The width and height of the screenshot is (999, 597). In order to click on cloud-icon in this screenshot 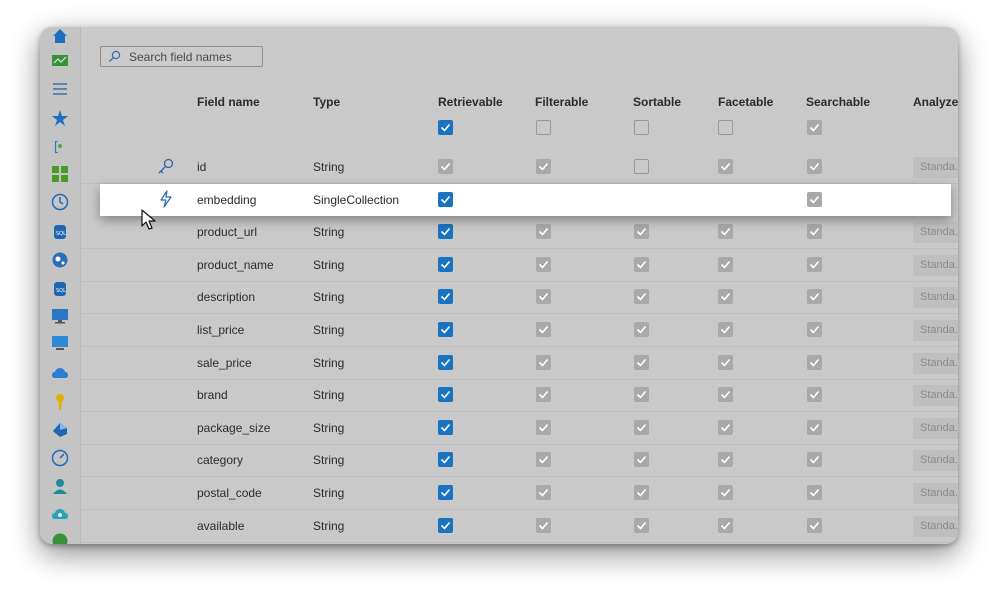, I will do `click(60, 373)`.